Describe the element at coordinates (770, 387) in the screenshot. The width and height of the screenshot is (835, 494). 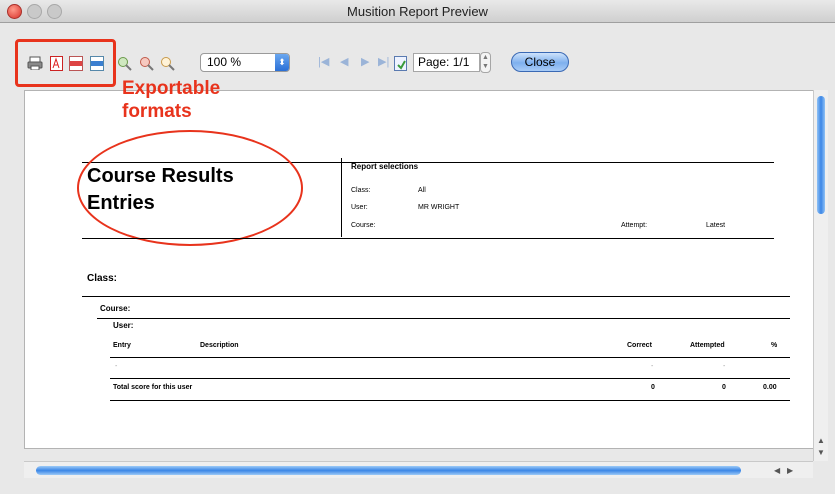
I see `total-percent-value: 0.00` at that location.